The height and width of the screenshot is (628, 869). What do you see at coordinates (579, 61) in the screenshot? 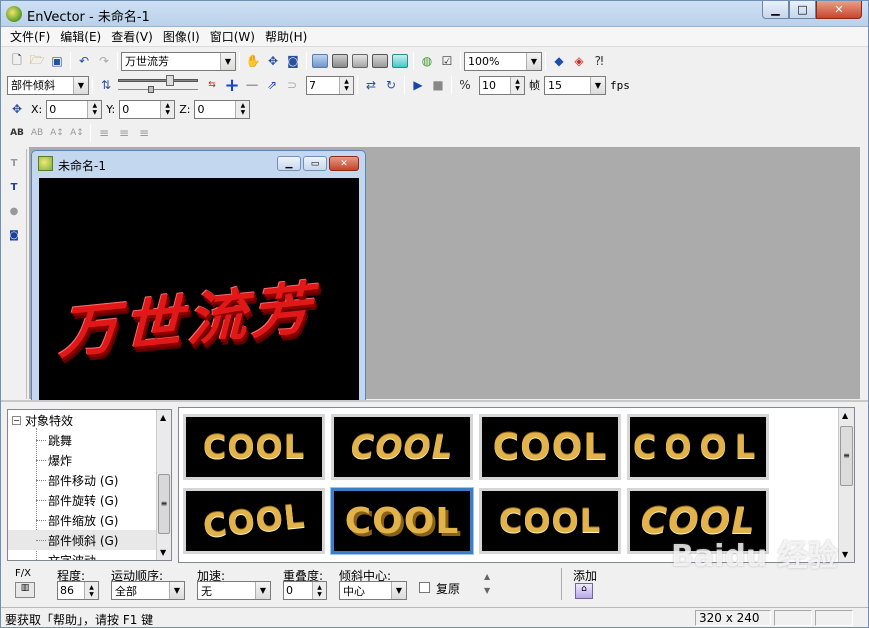
I see `palette-icon: ◈` at bounding box center [579, 61].